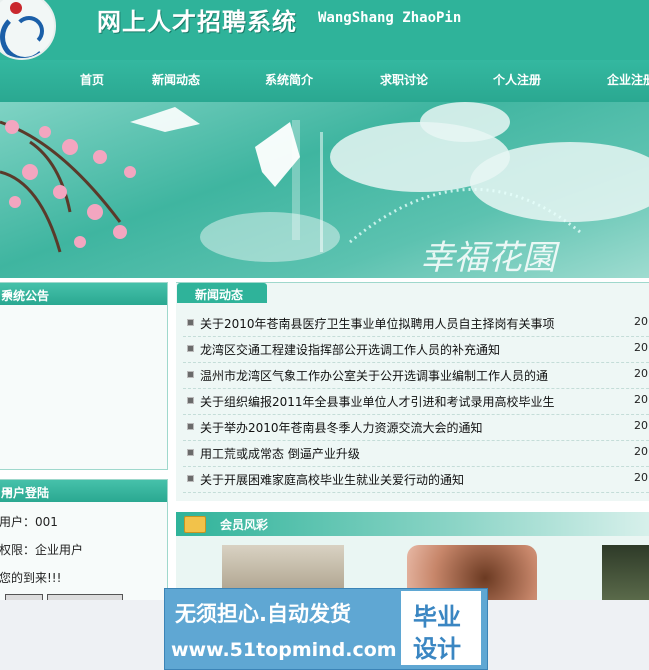 Image resolution: width=649 pixels, height=670 pixels. I want to click on news-item: 龙湾区交通工程建设指挥部公开选调工作人员的补充通知 201, so click(416, 349).